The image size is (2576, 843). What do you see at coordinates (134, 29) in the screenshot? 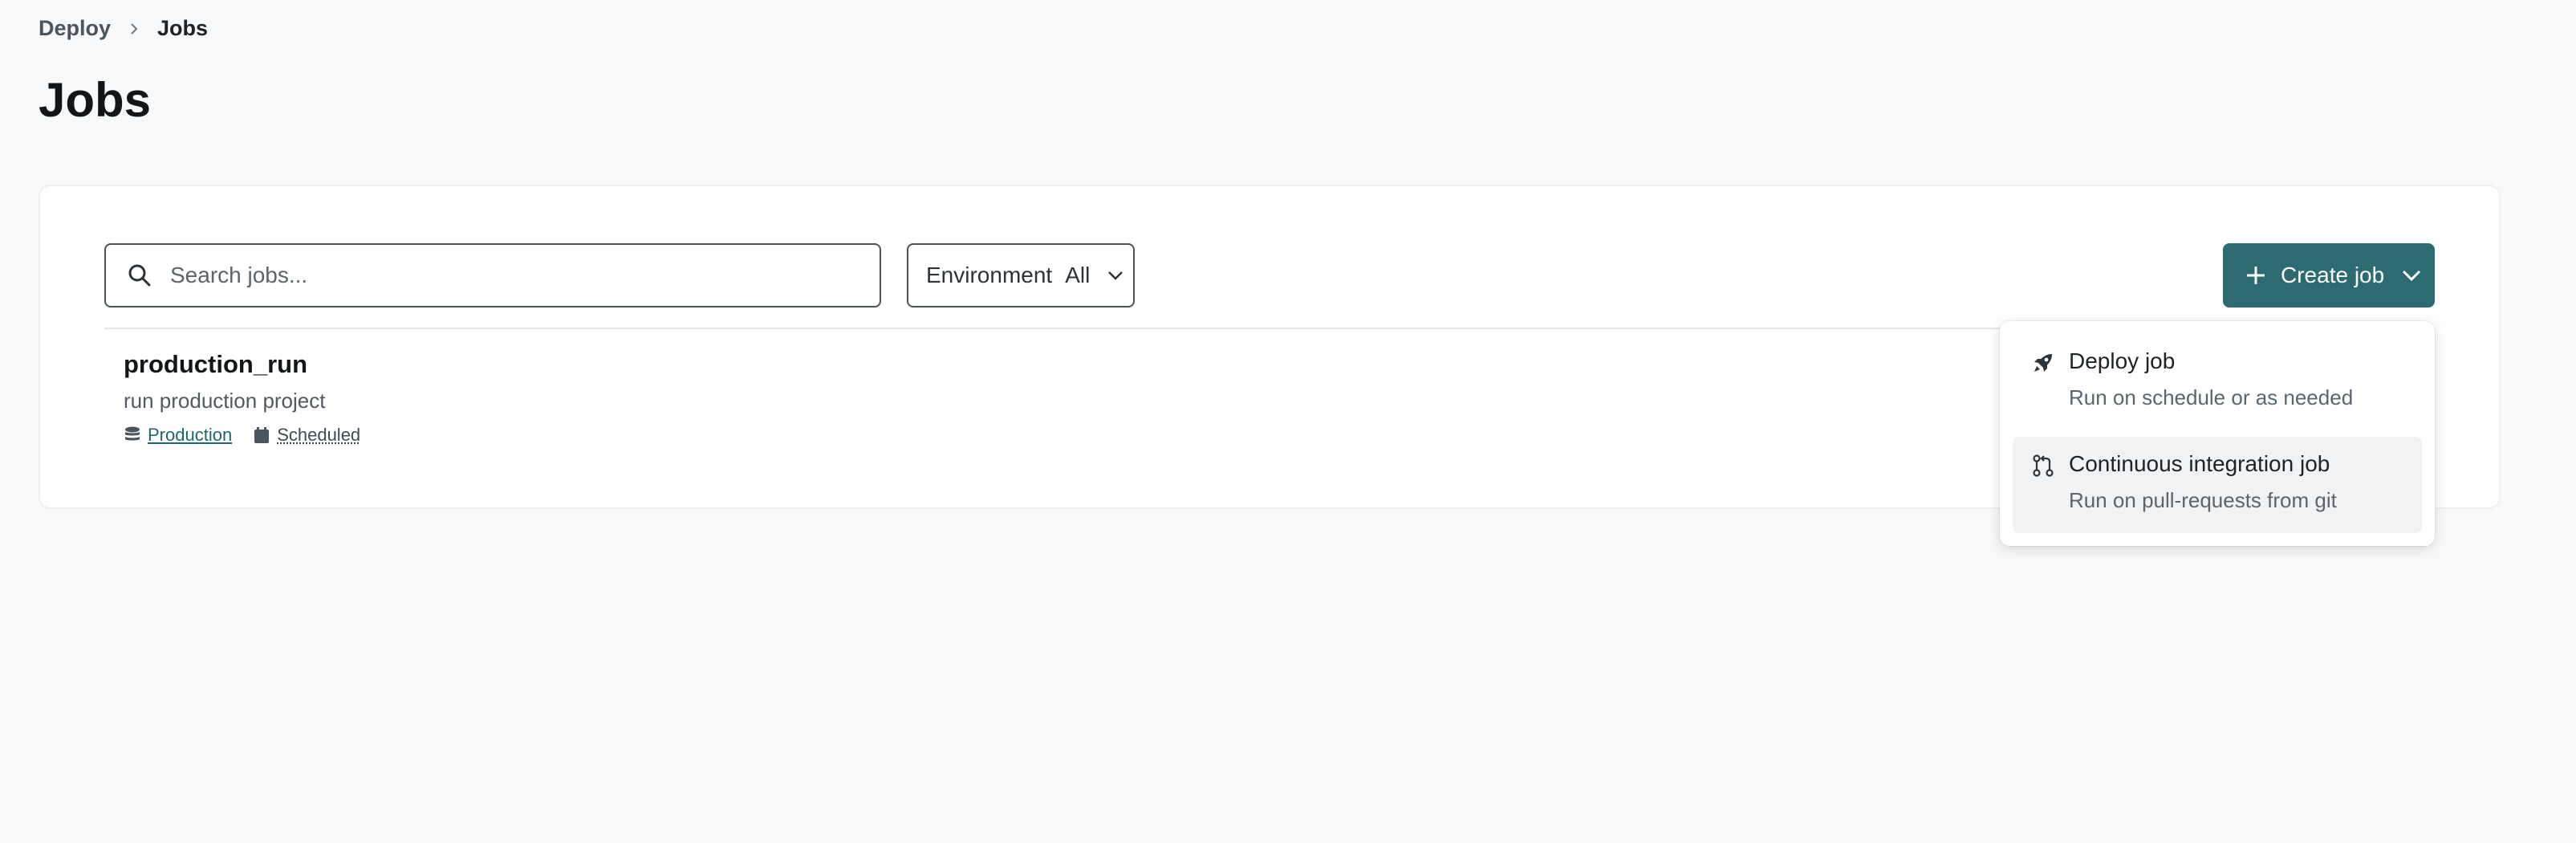
I see `chevron-right-icon` at bounding box center [134, 29].